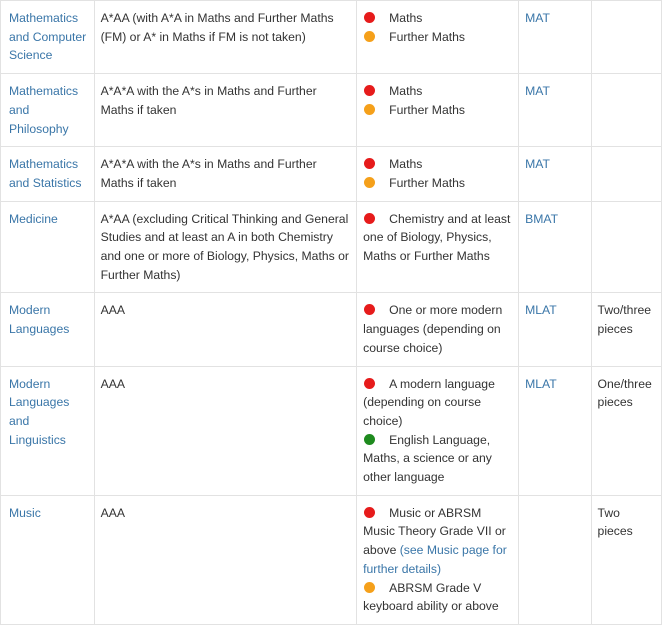  What do you see at coordinates (626, 430) in the screenshot?
I see `written-work-cell: One/three pieces` at bounding box center [626, 430].